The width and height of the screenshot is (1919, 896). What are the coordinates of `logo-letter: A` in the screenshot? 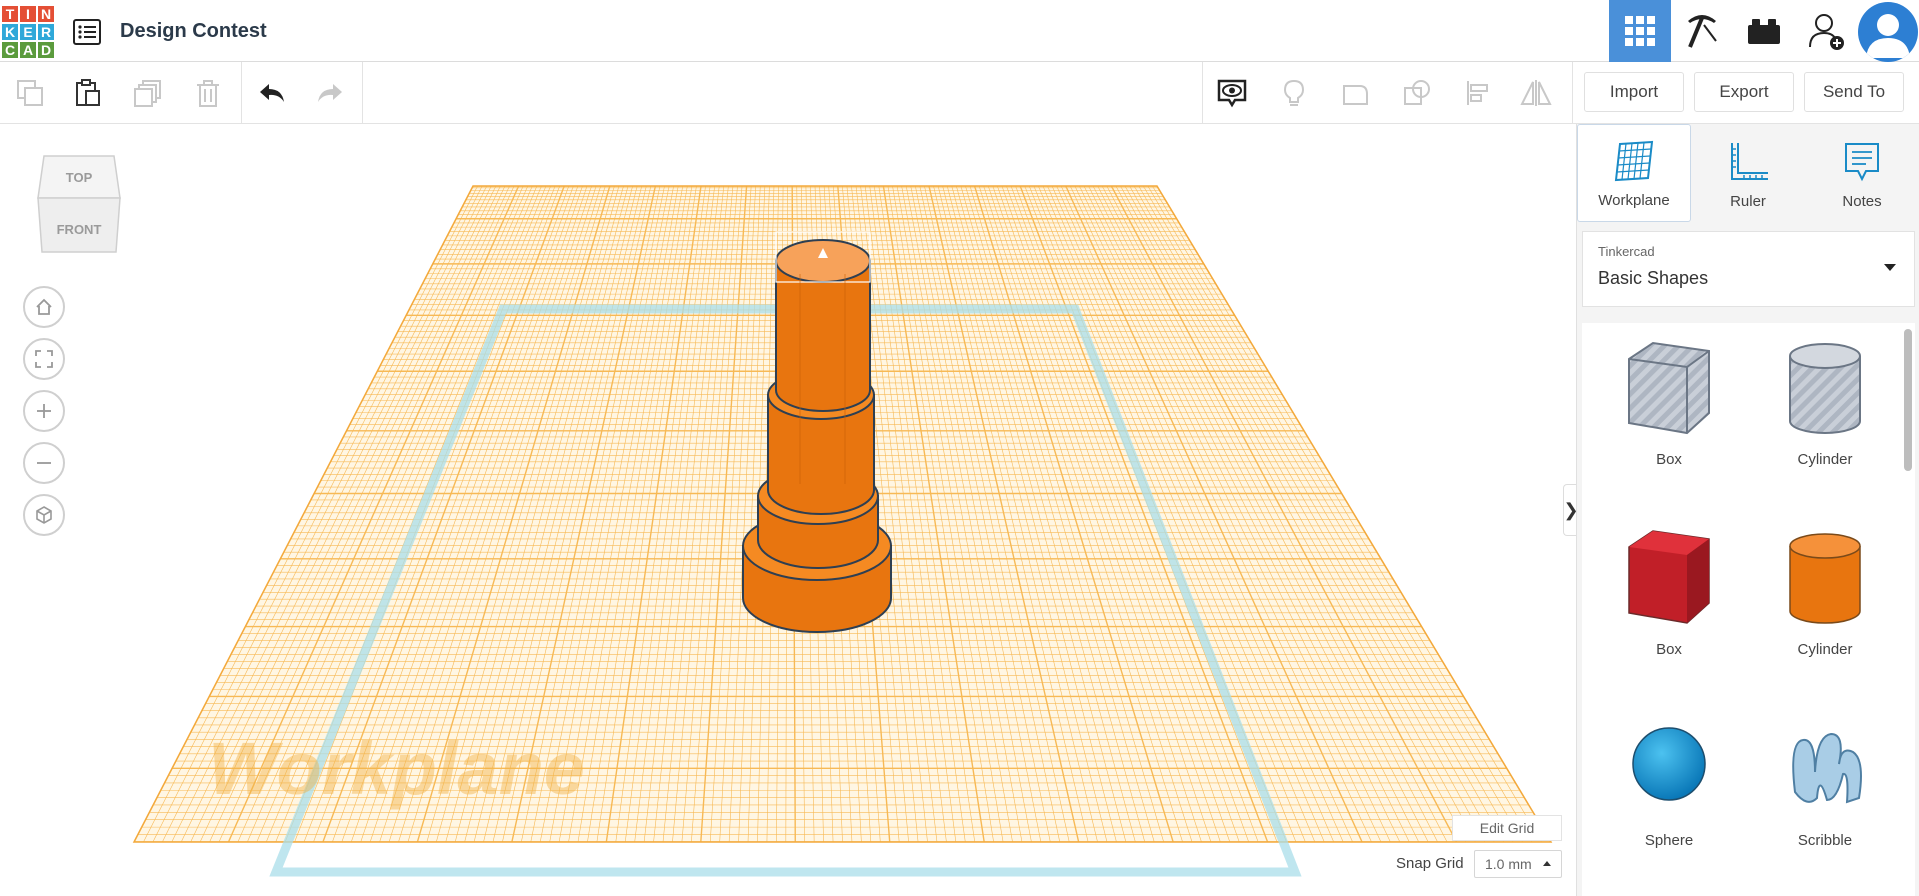 It's located at (28, 50).